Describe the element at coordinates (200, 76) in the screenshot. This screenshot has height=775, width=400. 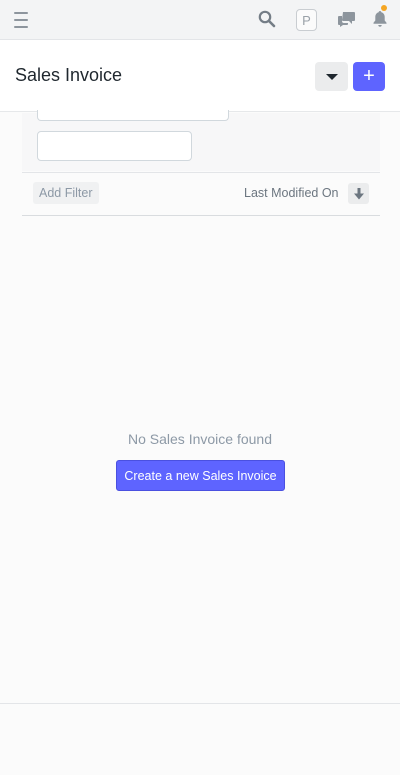
I see `page-header: Sales Invoice +` at that location.